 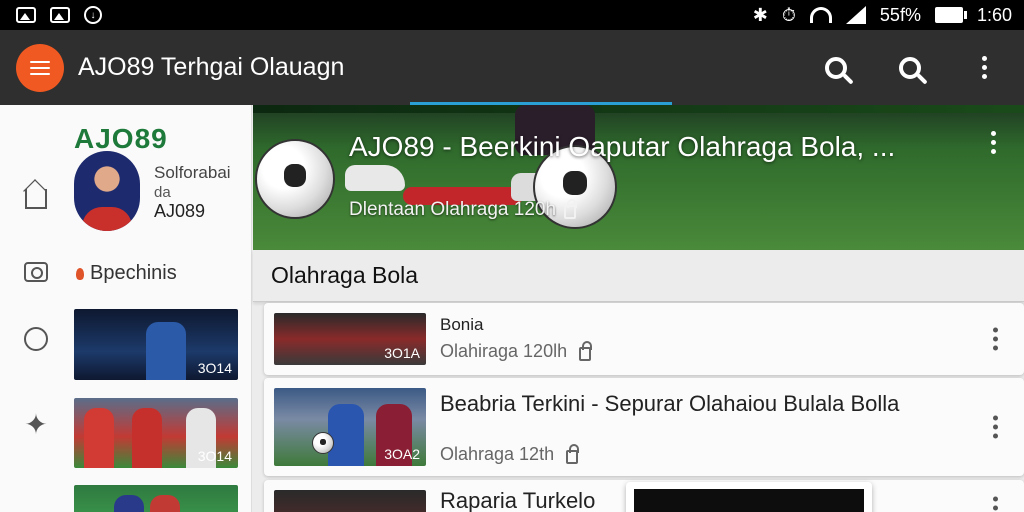 What do you see at coordinates (462, 324) in the screenshot?
I see `article-title: Bonia` at bounding box center [462, 324].